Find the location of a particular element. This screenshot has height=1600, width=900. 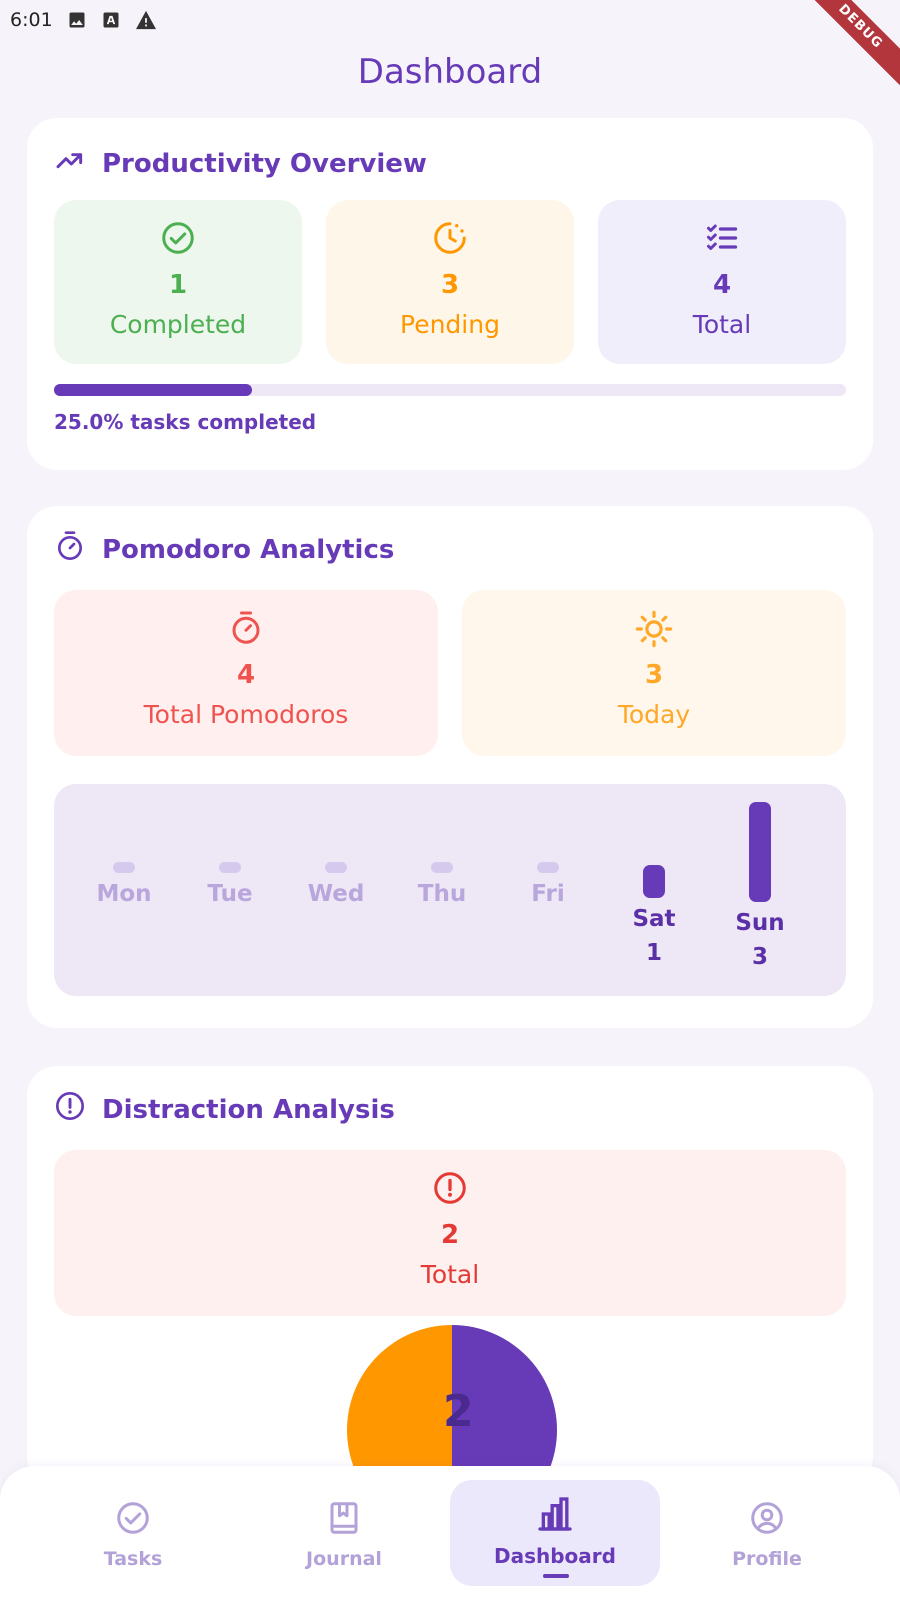

weekly-pomodoro-chart: Mon Tue Wed Thu Fri Sat 1 Sun 3 is located at coordinates (450, 890).